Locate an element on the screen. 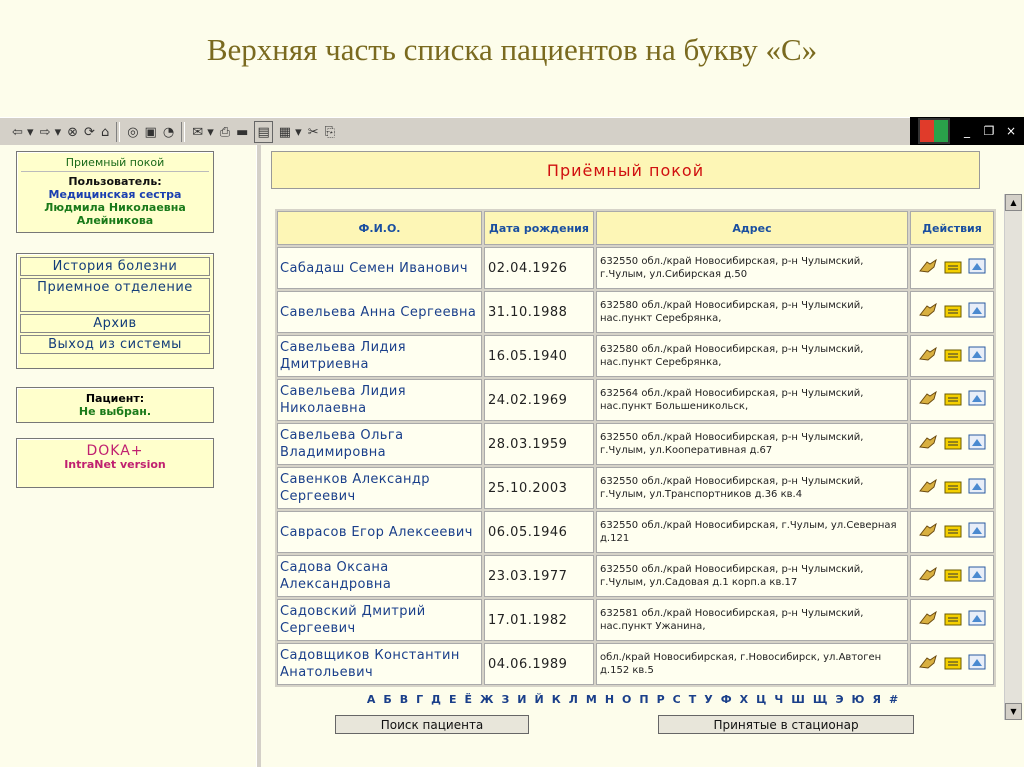  letter-link: Ш is located at coordinates (798, 699).